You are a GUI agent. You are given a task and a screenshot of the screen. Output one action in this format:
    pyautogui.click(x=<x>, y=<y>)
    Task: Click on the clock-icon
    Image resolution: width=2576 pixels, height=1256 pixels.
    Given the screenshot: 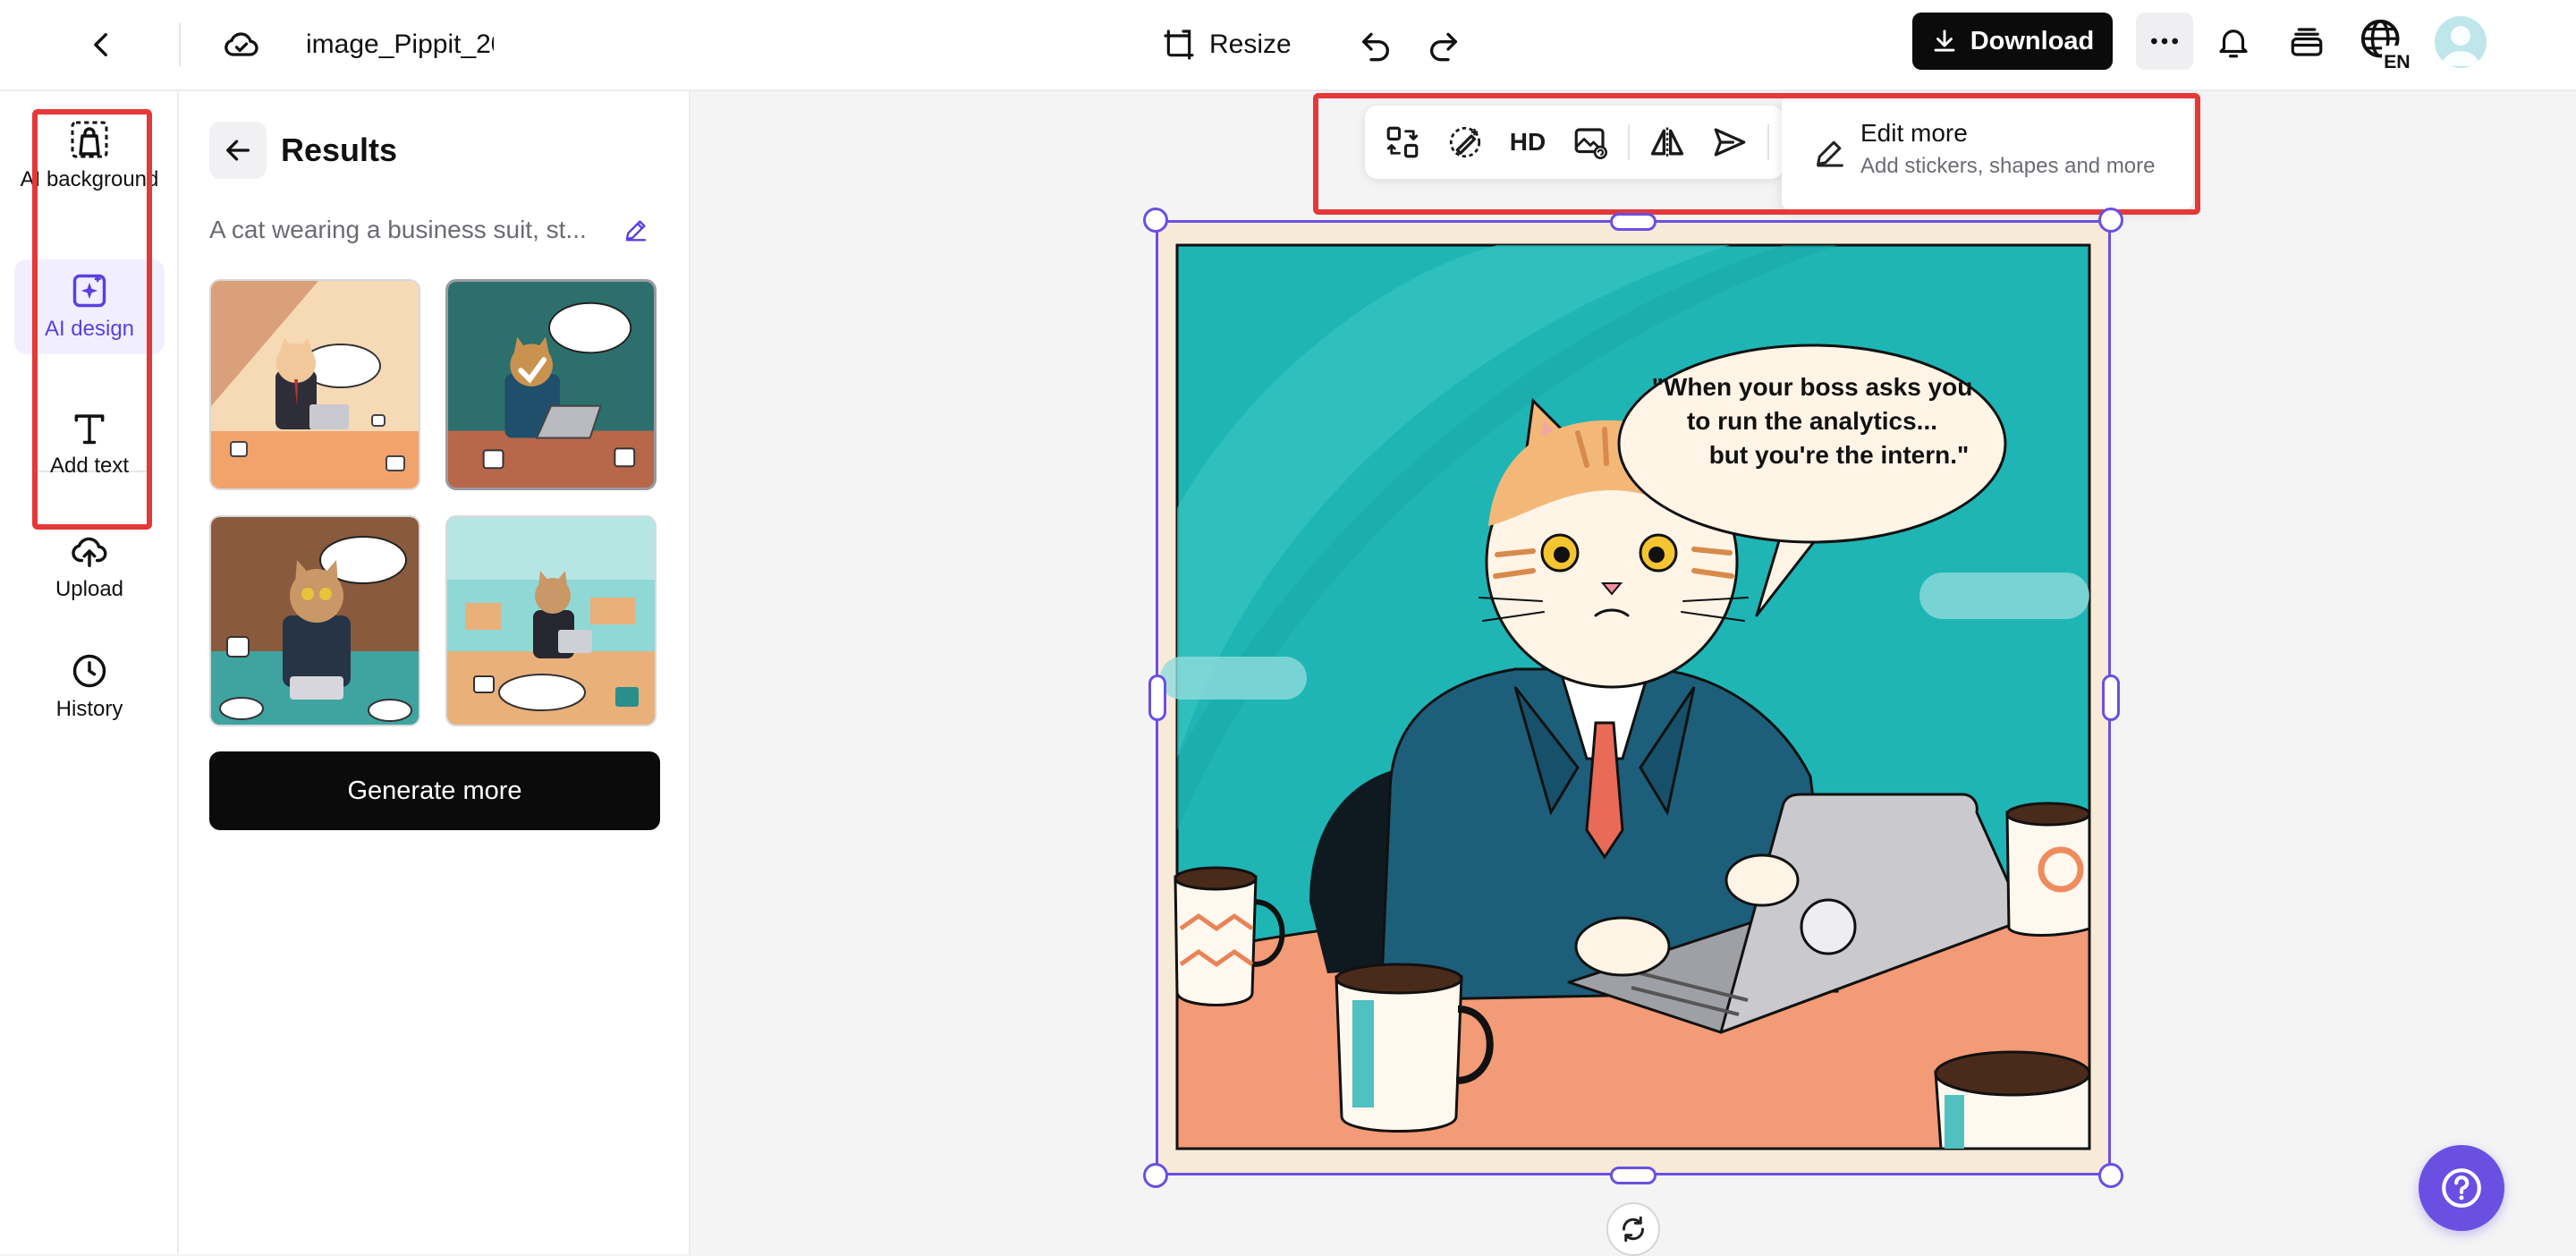 What is the action you would take?
    pyautogui.click(x=89, y=671)
    